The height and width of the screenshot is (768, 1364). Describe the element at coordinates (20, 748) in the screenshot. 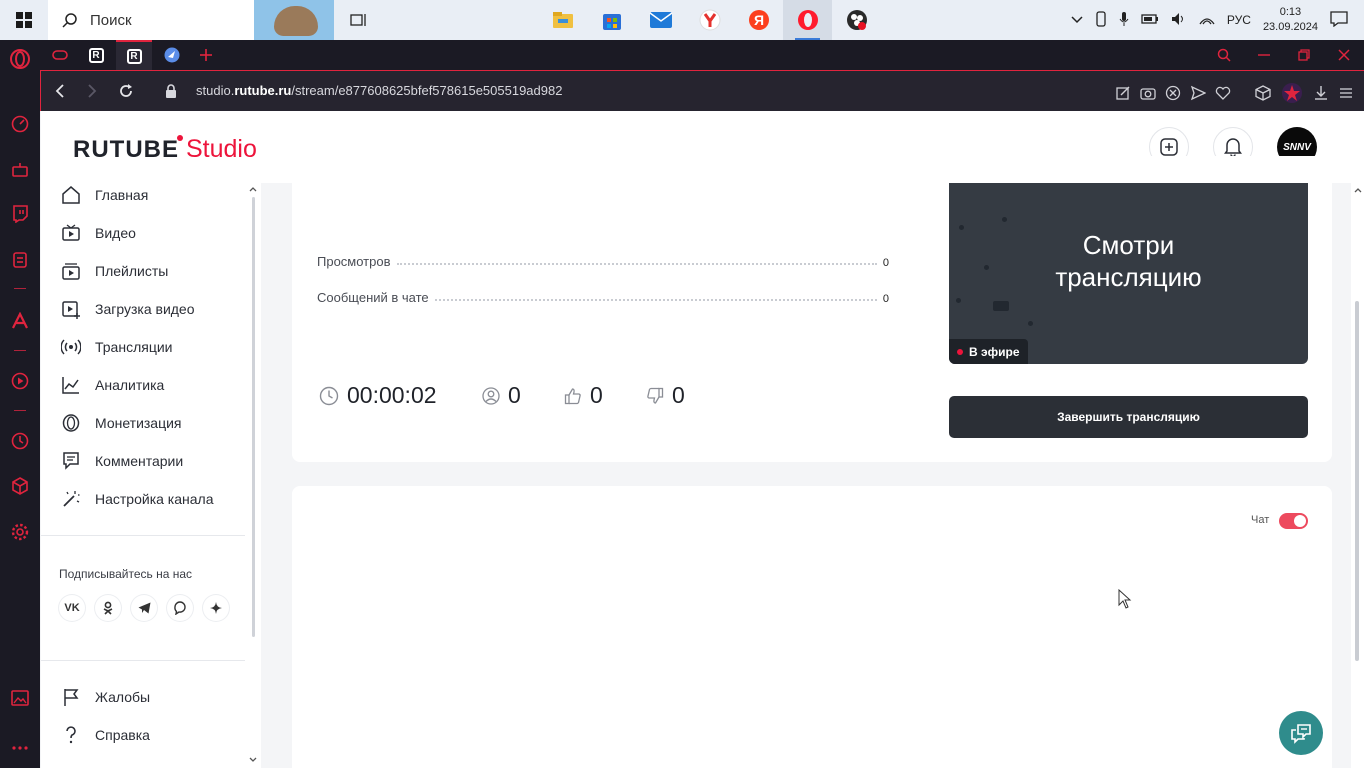

I see `more-icon` at that location.